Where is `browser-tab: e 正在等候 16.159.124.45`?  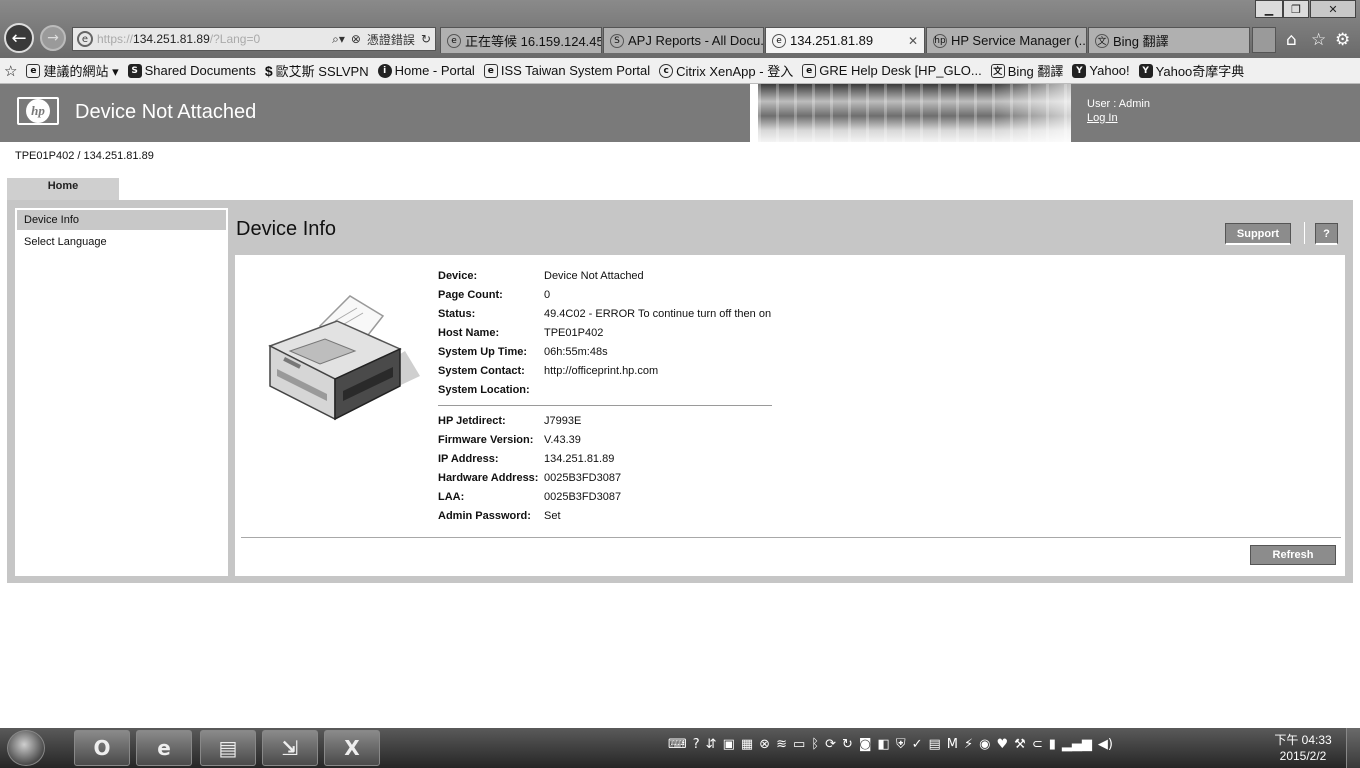
browser-tab: e 正在等候 16.159.124.45 is located at coordinates (521, 40).